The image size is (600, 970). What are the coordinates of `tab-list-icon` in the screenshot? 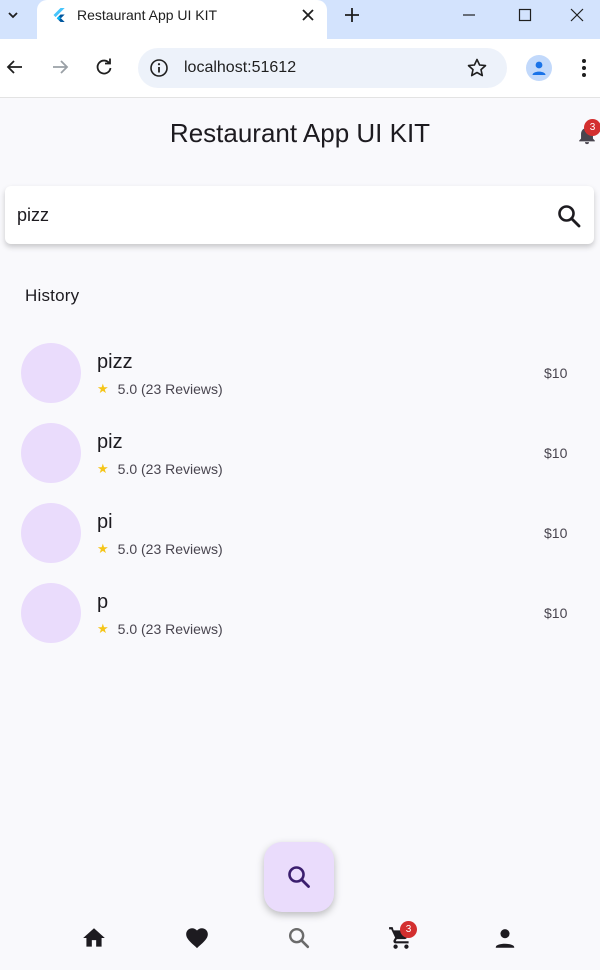 It's located at (13, 15).